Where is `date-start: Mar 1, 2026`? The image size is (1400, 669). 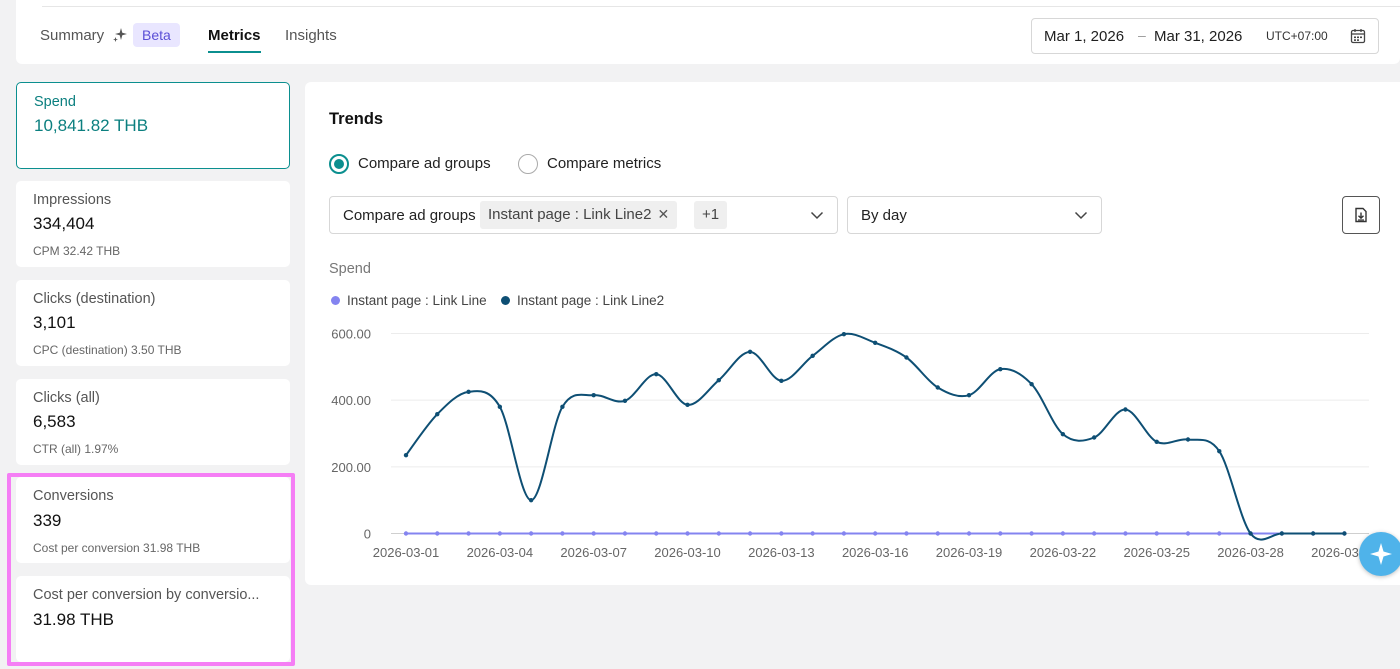 date-start: Mar 1, 2026 is located at coordinates (1084, 36).